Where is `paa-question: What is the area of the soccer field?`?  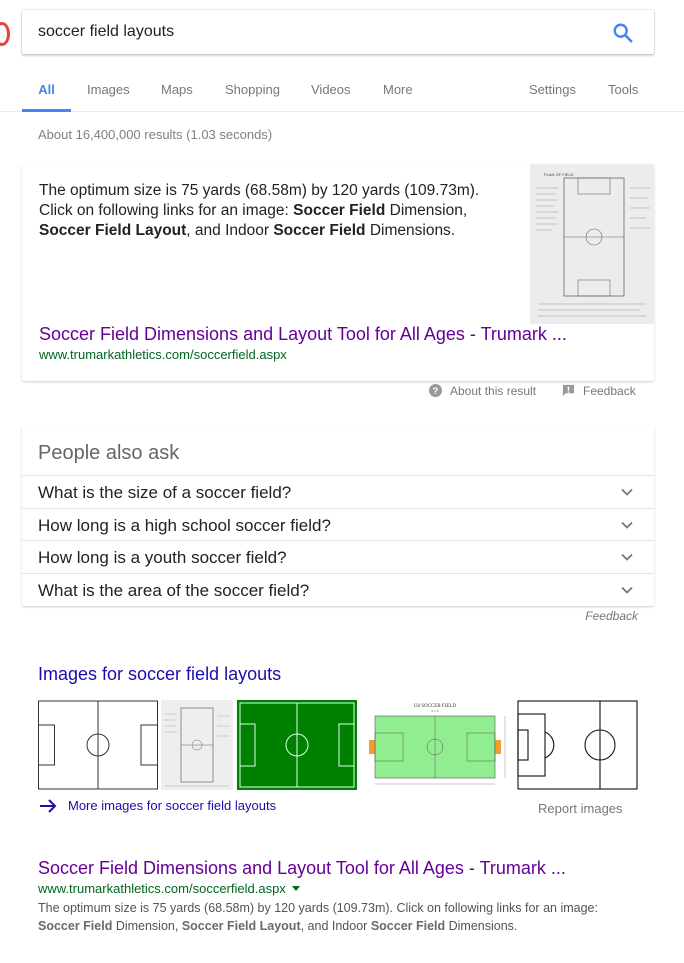
paa-question: What is the area of the soccer field? is located at coordinates (338, 589).